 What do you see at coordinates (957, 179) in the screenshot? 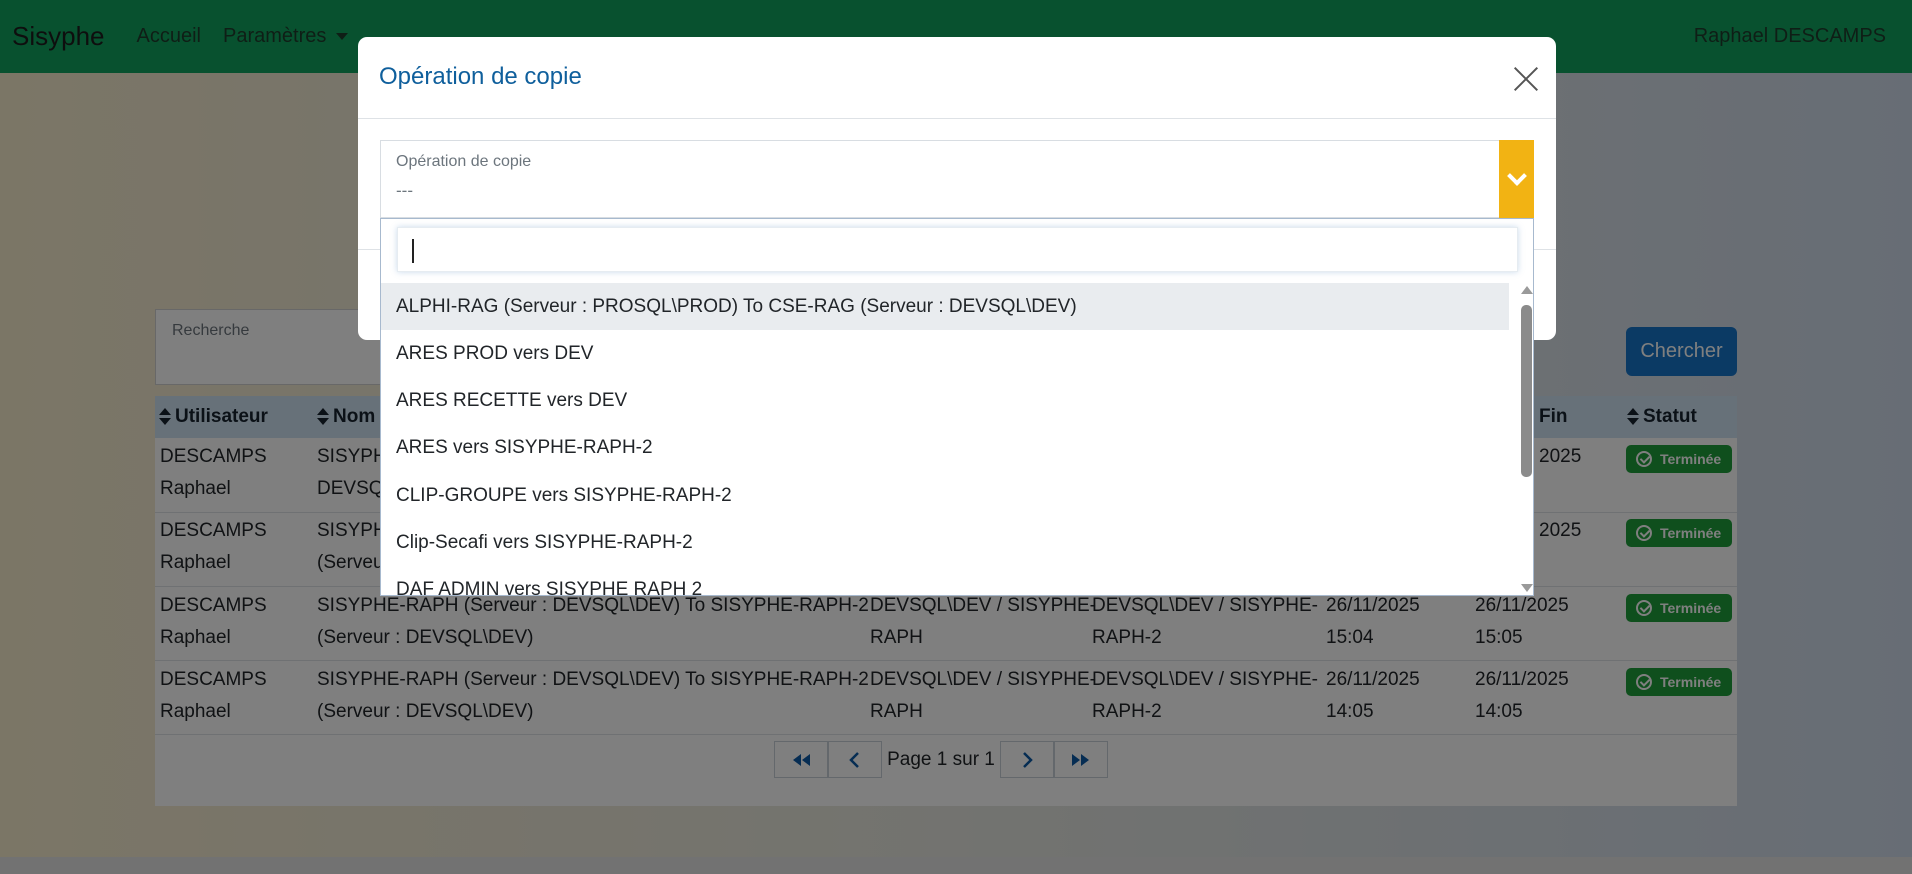
I see `copy-operation-select: Opération de copie ---` at bounding box center [957, 179].